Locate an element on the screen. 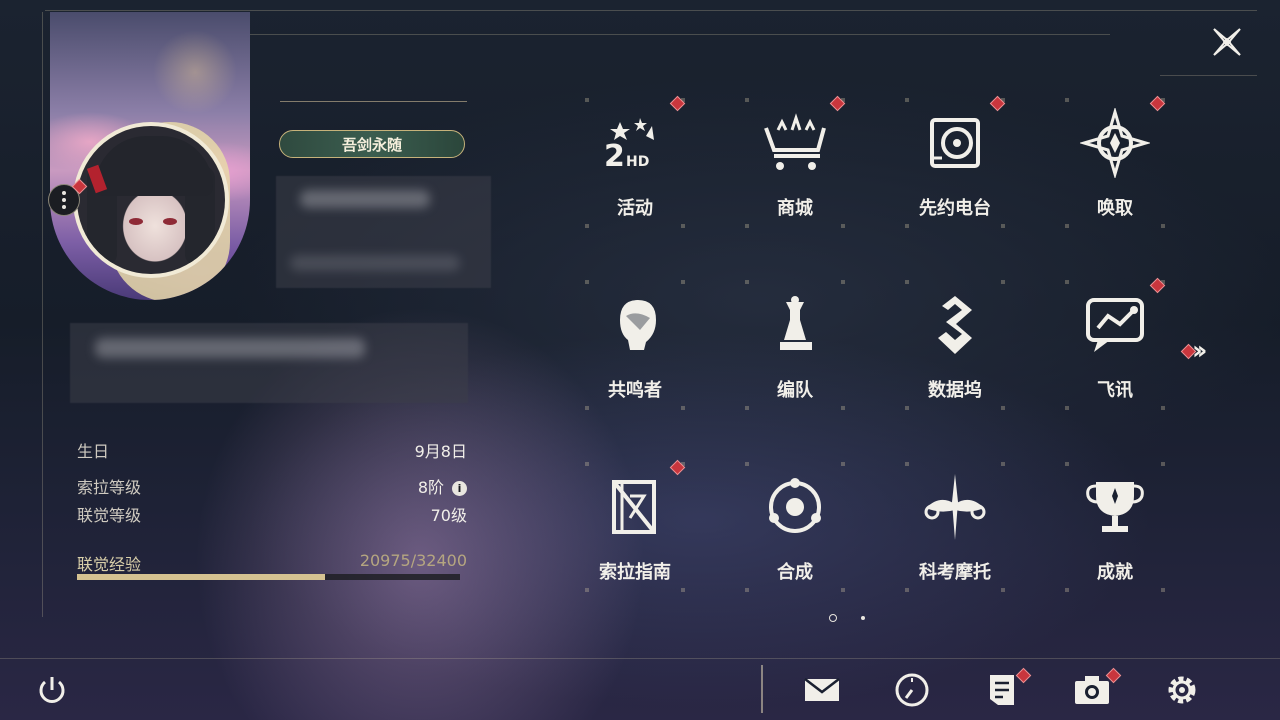 This screenshot has height=720, width=1280. sol-rank-row-value: 8阶 i is located at coordinates (442, 486).